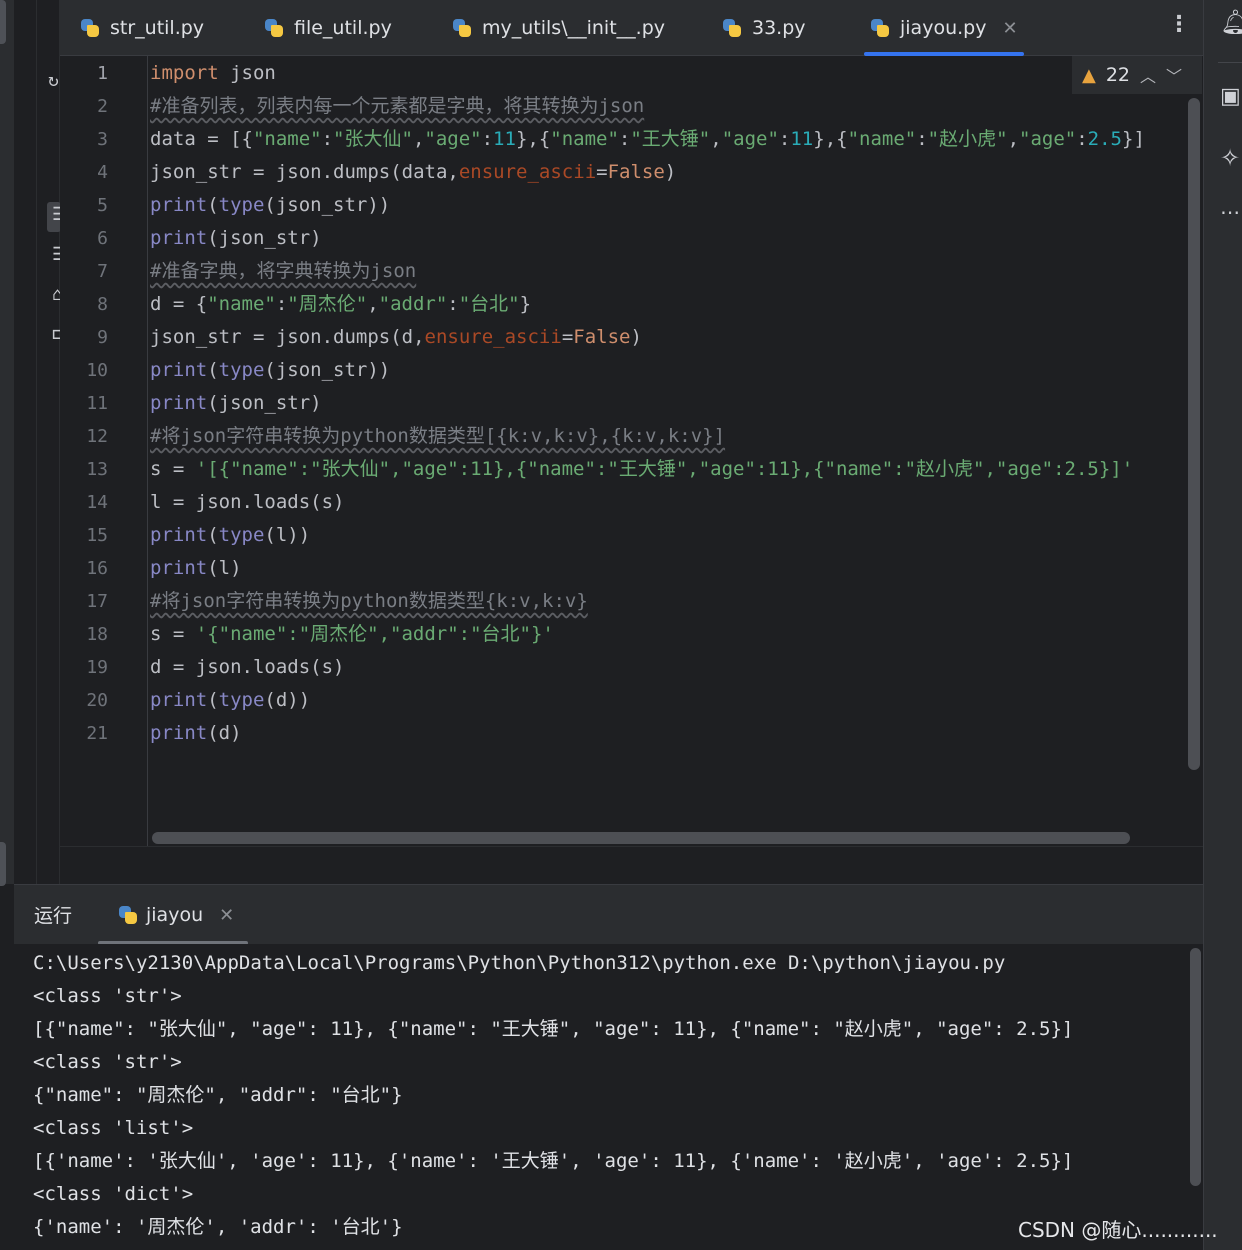 The image size is (1242, 1250). What do you see at coordinates (224, 568) in the screenshot?
I see `code-token: (l)` at bounding box center [224, 568].